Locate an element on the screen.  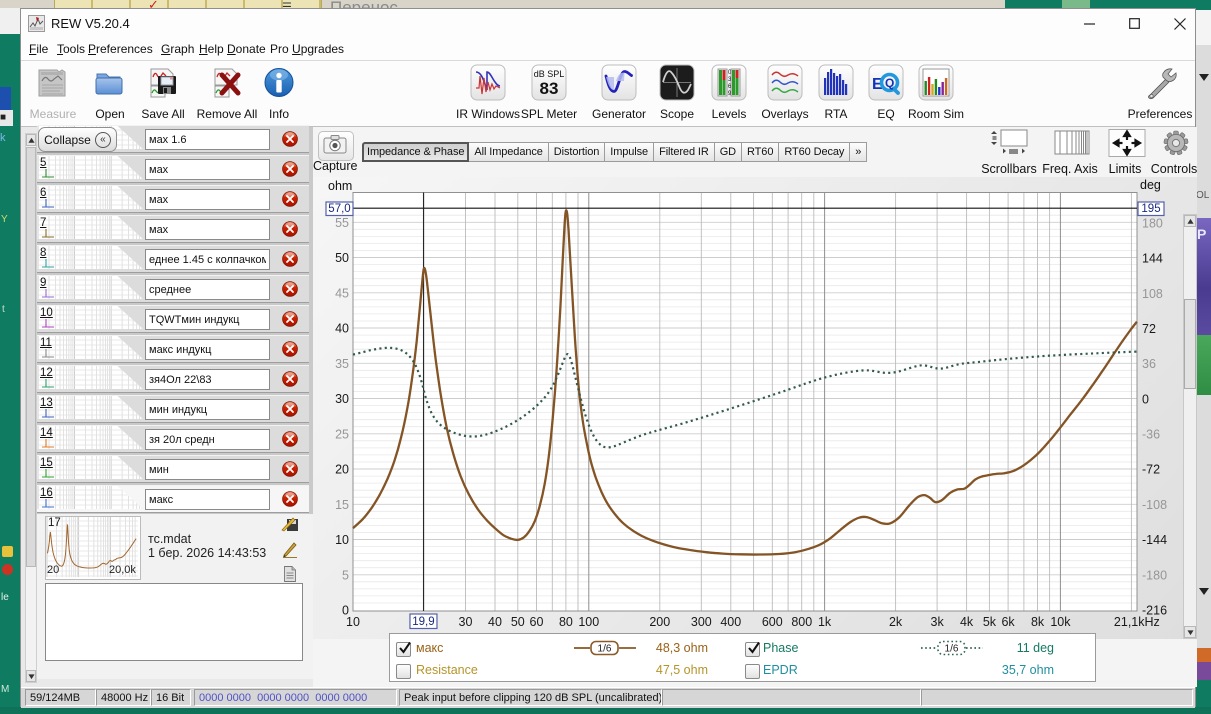
x-tick: 600 is located at coordinates (772, 622).